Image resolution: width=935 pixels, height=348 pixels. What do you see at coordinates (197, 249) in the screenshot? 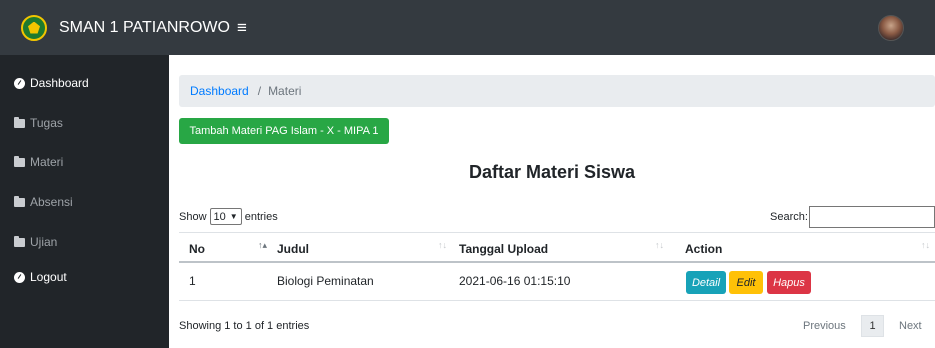
I see `column-header-no: No` at bounding box center [197, 249].